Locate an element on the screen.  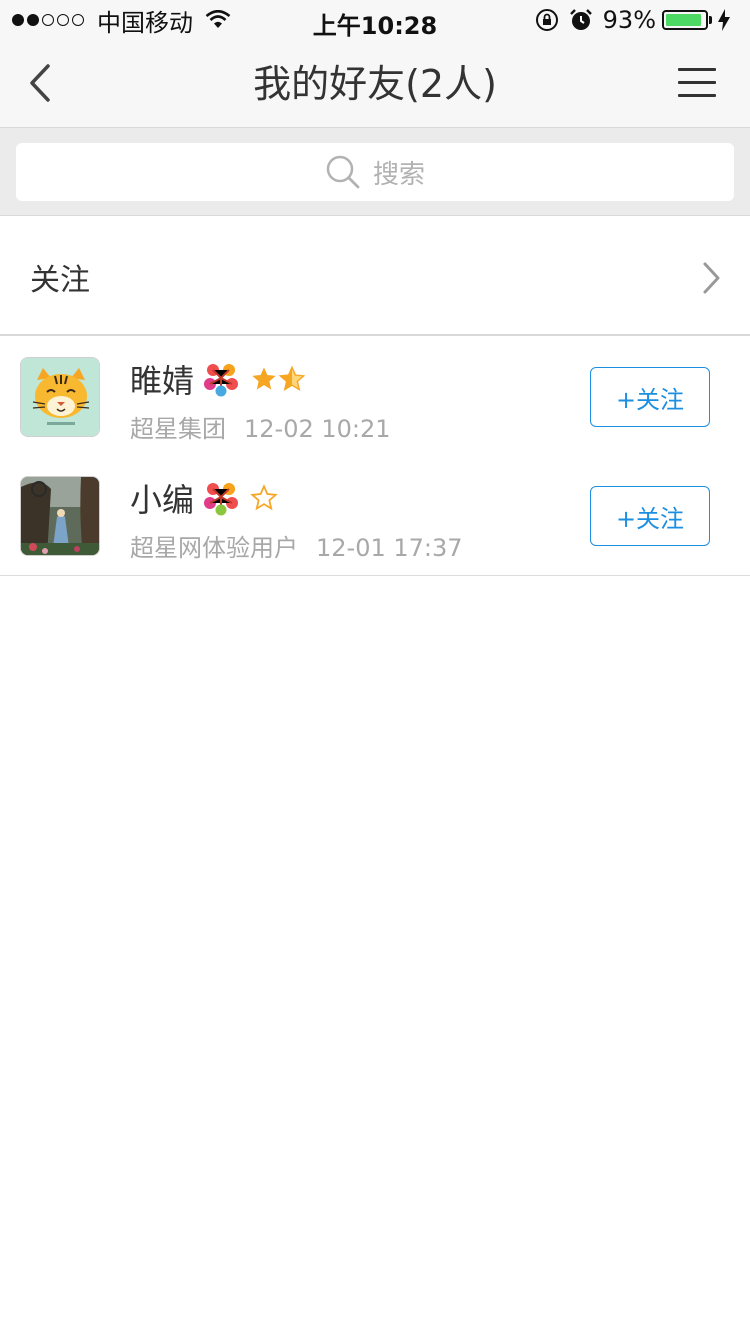
search-placeholder: 搜索 is located at coordinates (398, 174).